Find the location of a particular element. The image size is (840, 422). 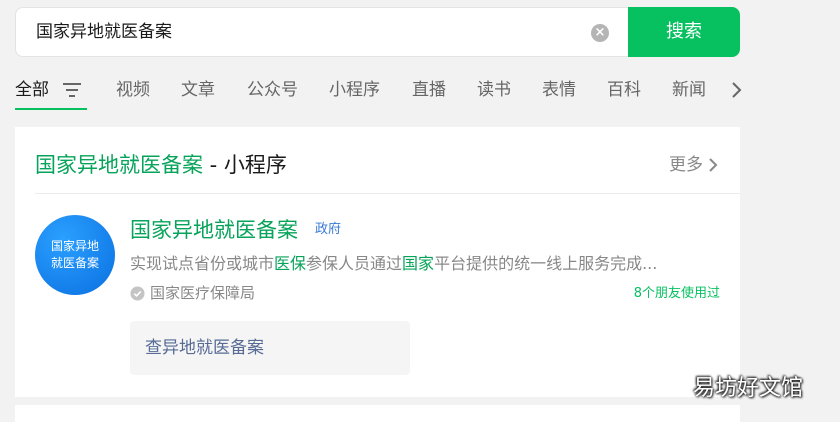

search-query-text: 国家异地就医备案 is located at coordinates (104, 32).